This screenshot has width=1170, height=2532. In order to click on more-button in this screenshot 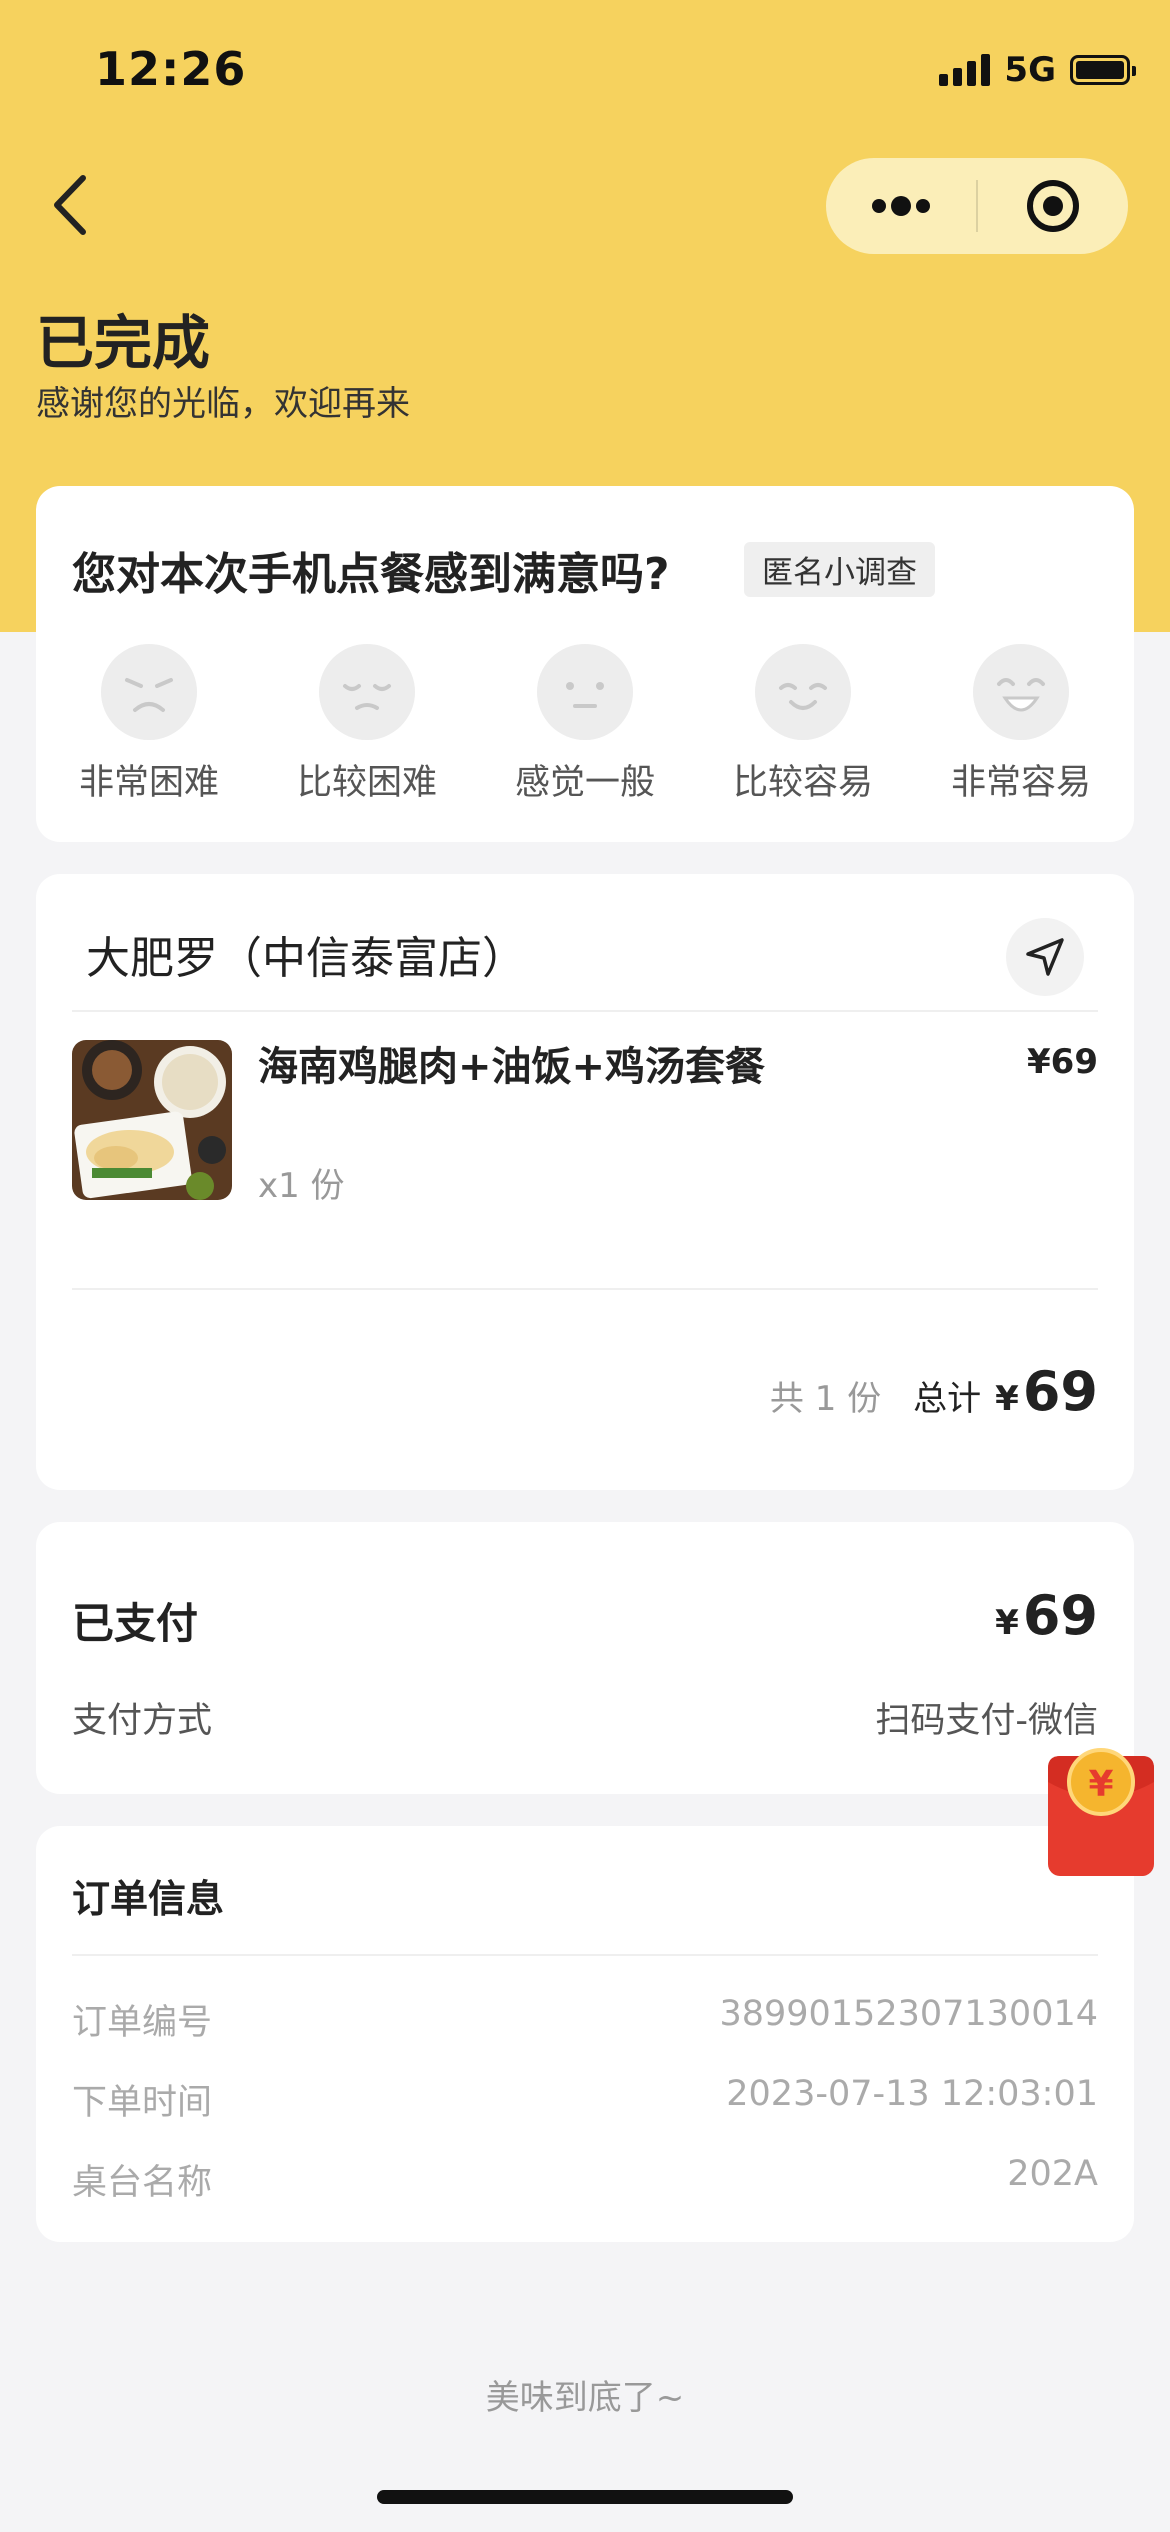, I will do `click(901, 206)`.